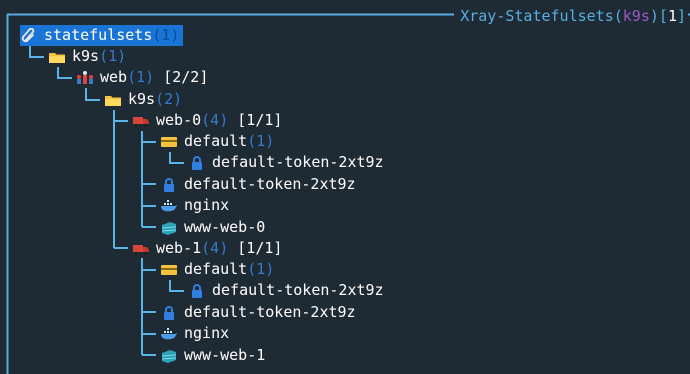 The height and width of the screenshot is (374, 690). What do you see at coordinates (29, 35) in the screenshot?
I see `paperclip-icon` at bounding box center [29, 35].